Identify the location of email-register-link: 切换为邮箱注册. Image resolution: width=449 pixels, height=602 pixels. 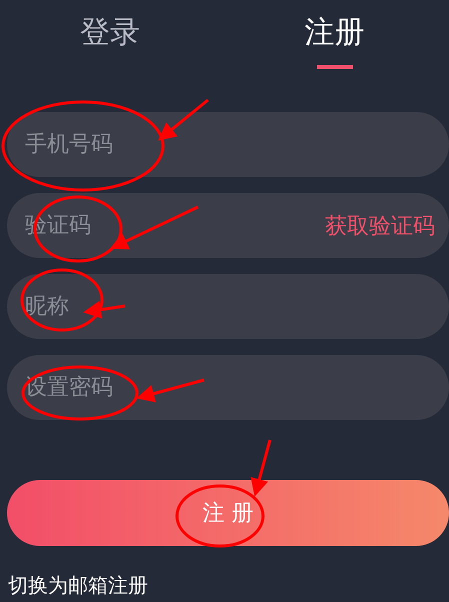
(78, 585).